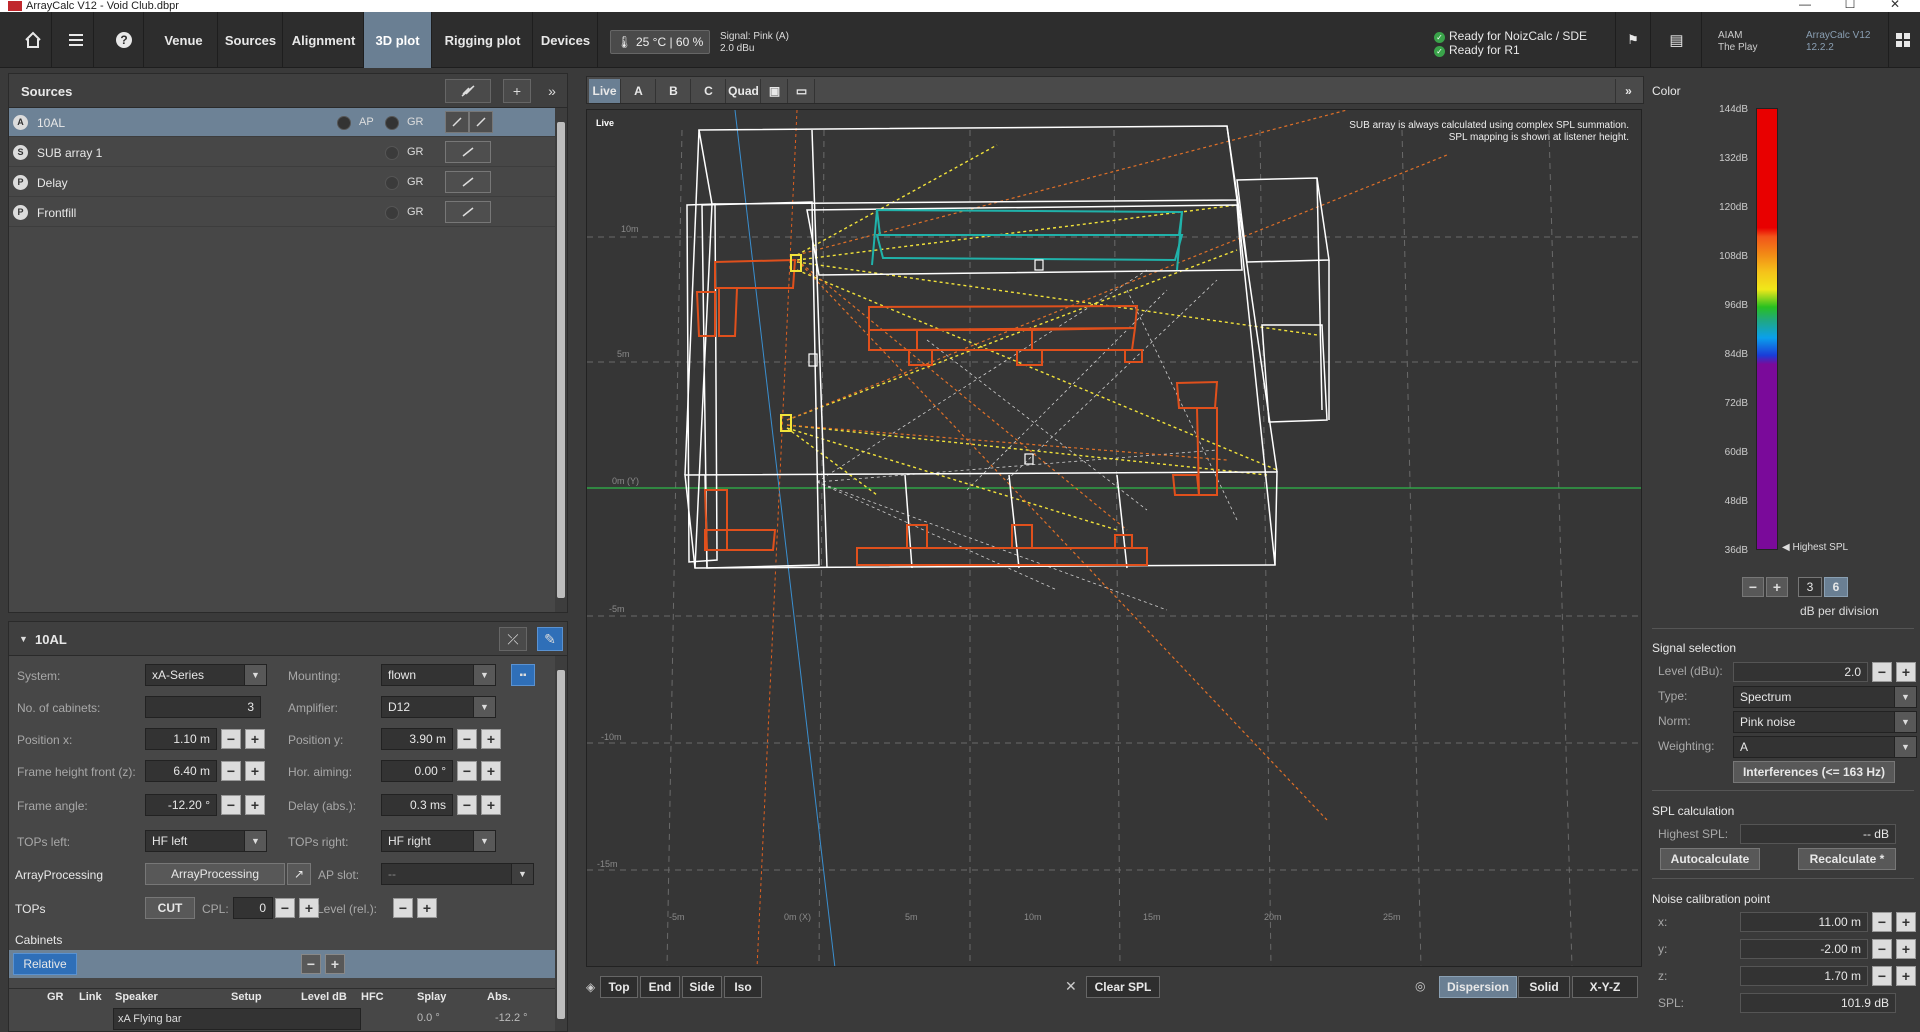 The width and height of the screenshot is (1920, 1032). I want to click on expand-view-button: », so click(1628, 91).